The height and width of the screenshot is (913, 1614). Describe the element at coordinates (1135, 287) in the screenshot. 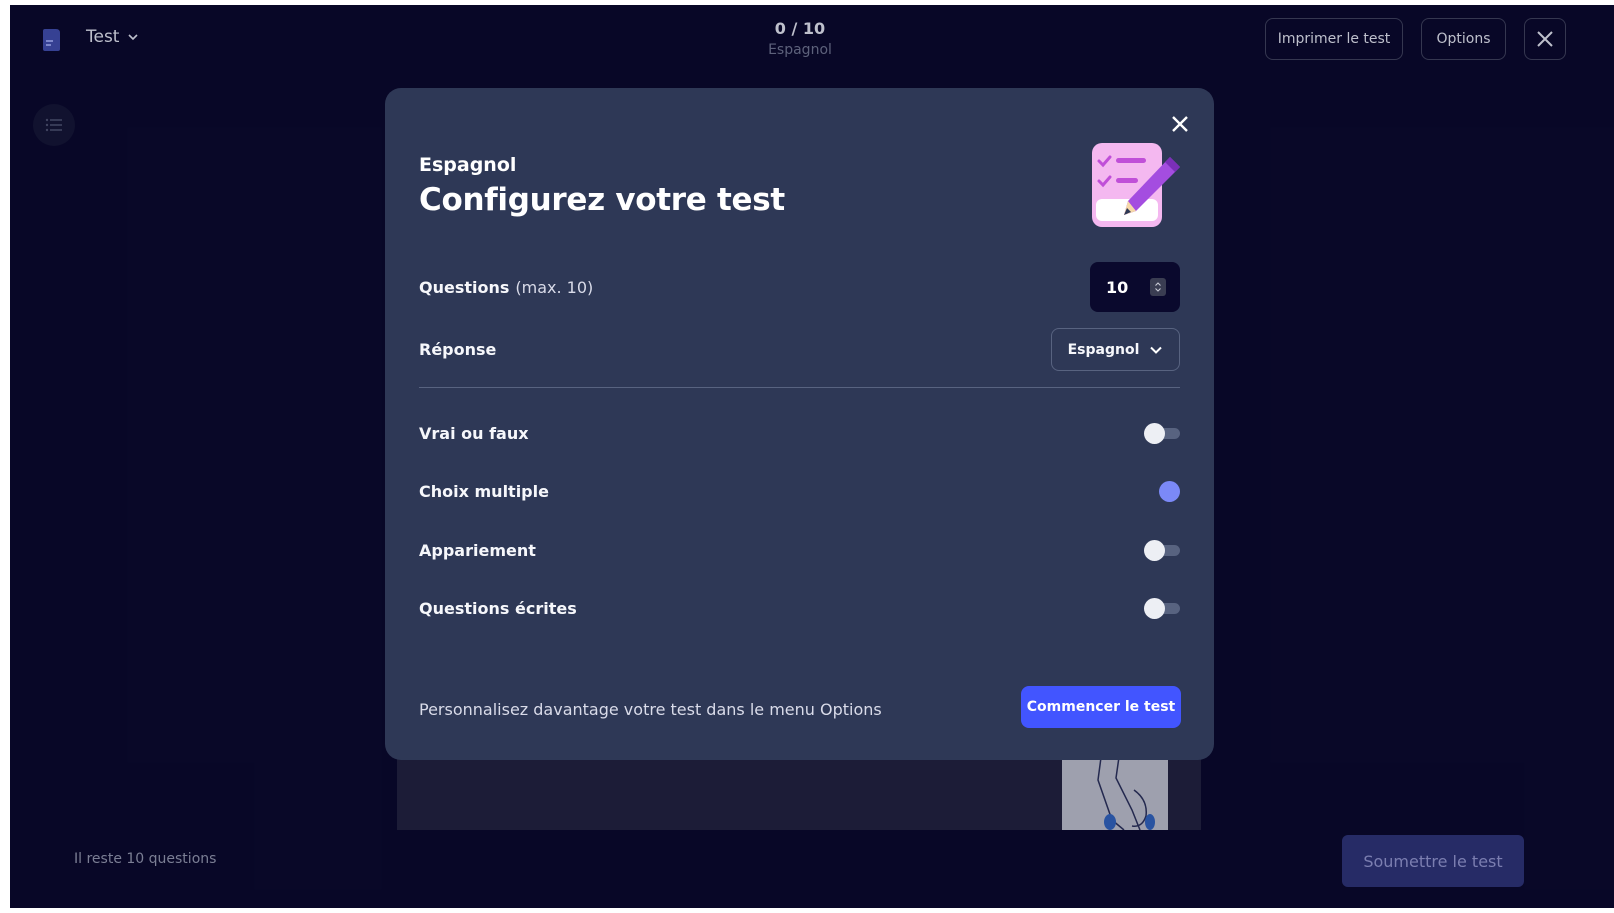

I see `questions-count-input` at that location.